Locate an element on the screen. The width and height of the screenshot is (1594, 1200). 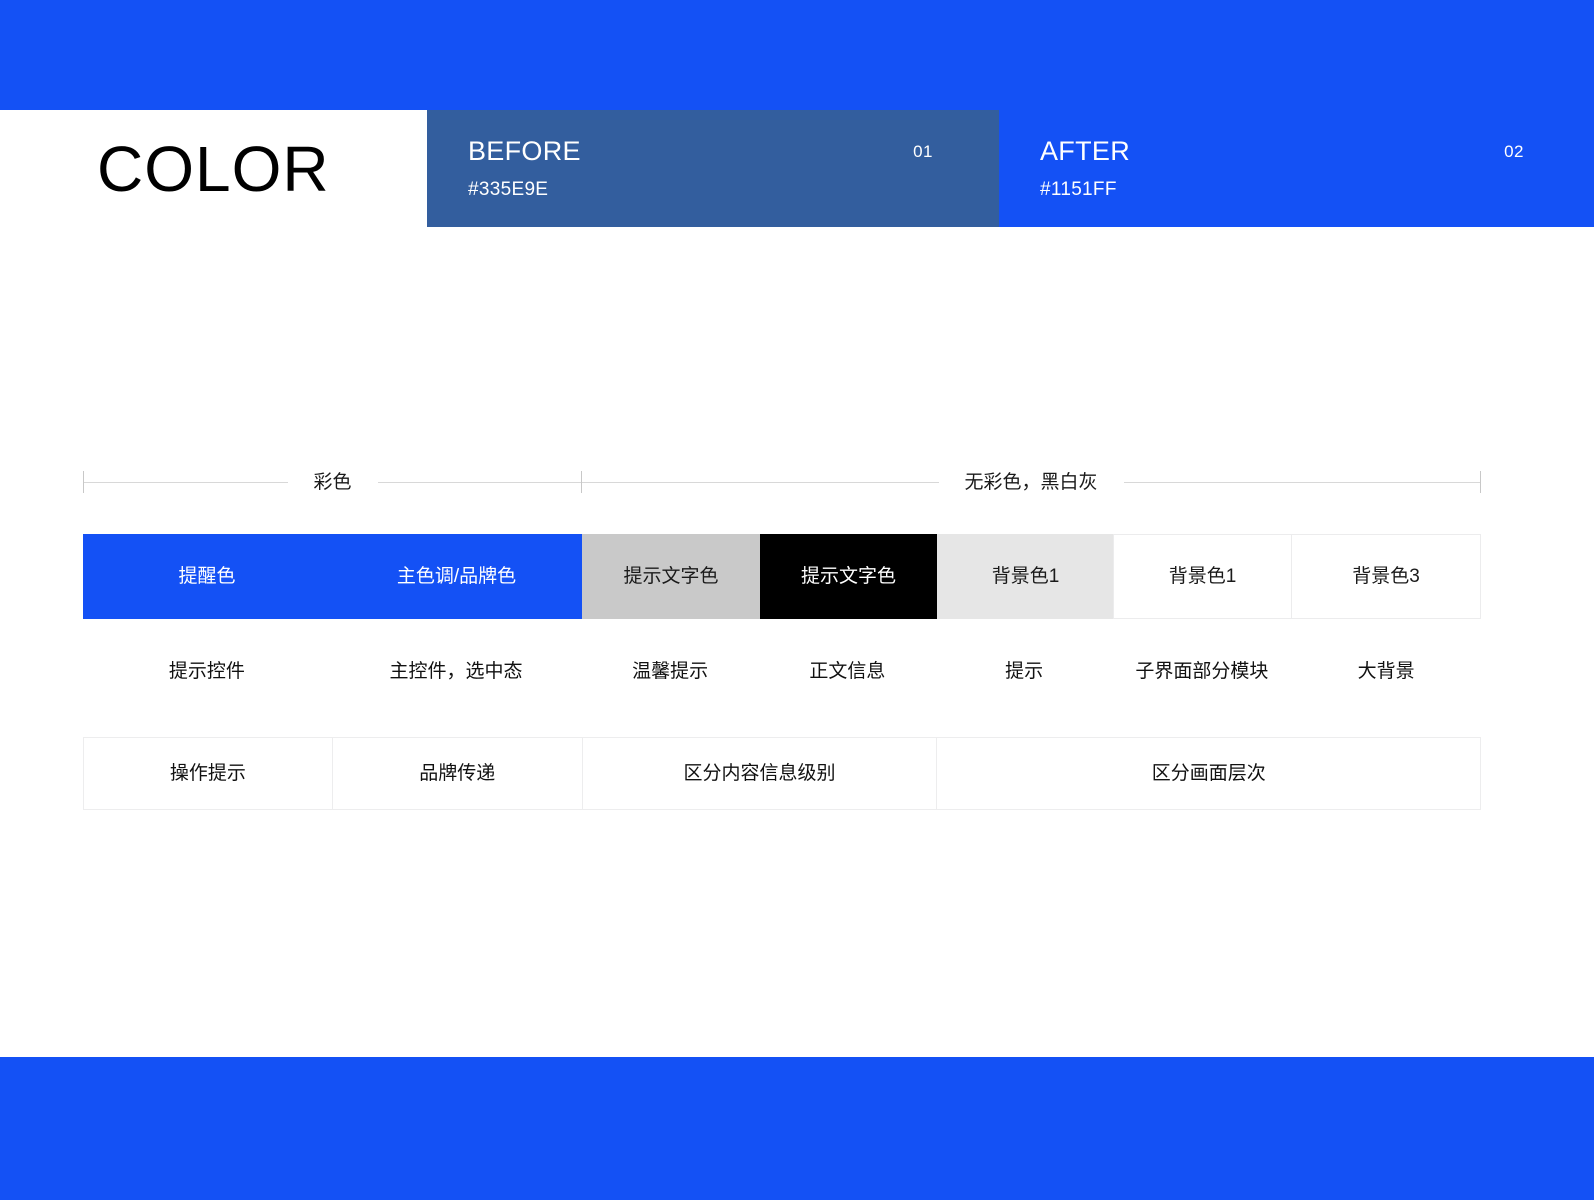
header-swatch-before-index: 01 is located at coordinates (923, 151).